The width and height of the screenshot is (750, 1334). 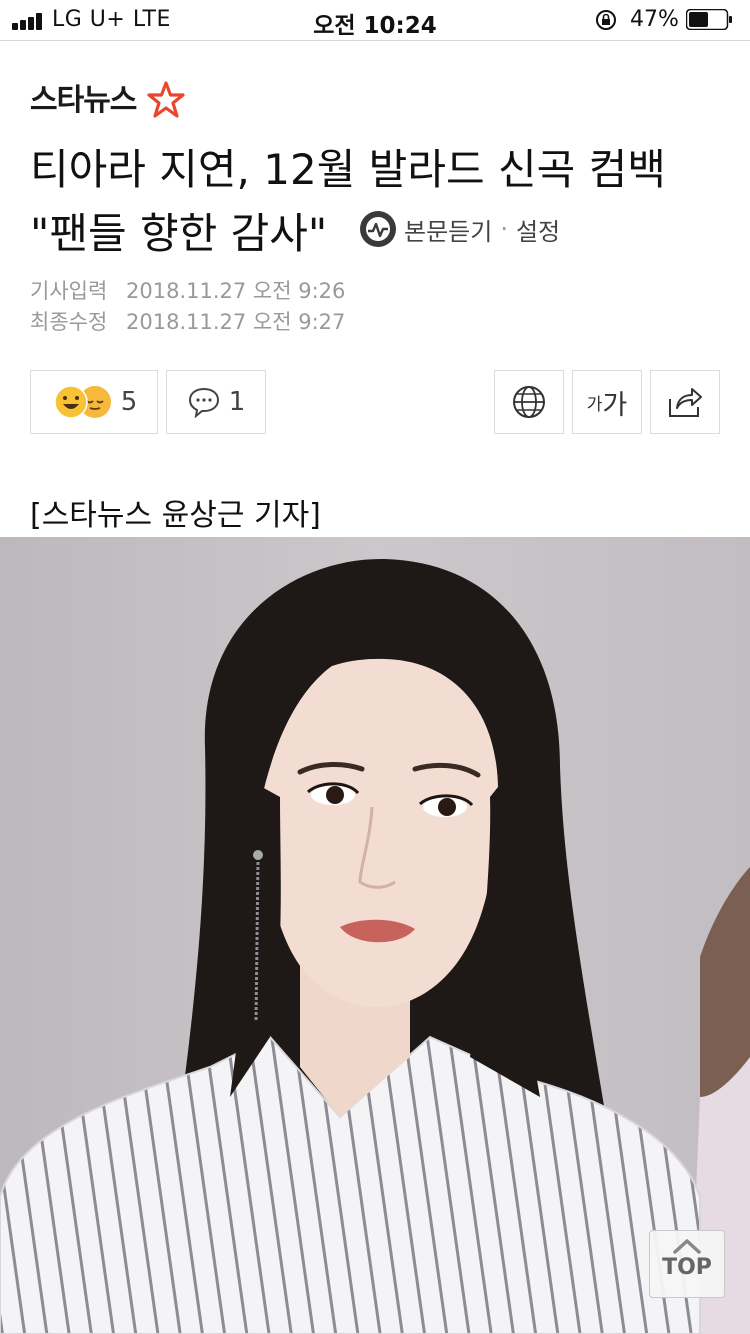 I want to click on globe-icon, so click(x=529, y=402).